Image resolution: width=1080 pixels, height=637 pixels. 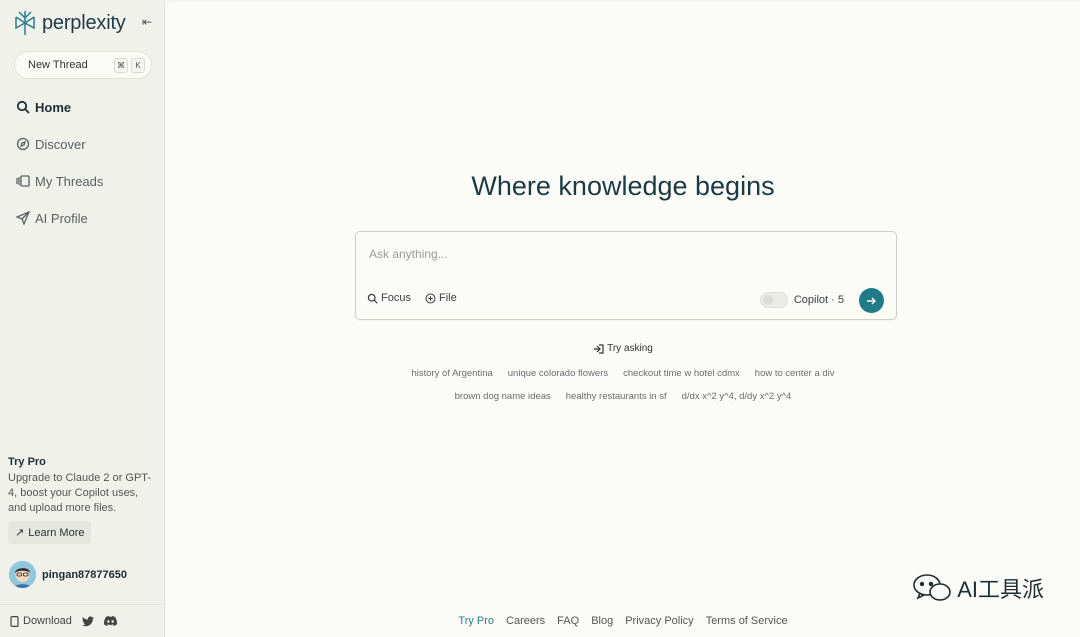 What do you see at coordinates (737, 396) in the screenshot?
I see `suggestion: d/dx x^2 y^4, d/dy x^2 y^4` at bounding box center [737, 396].